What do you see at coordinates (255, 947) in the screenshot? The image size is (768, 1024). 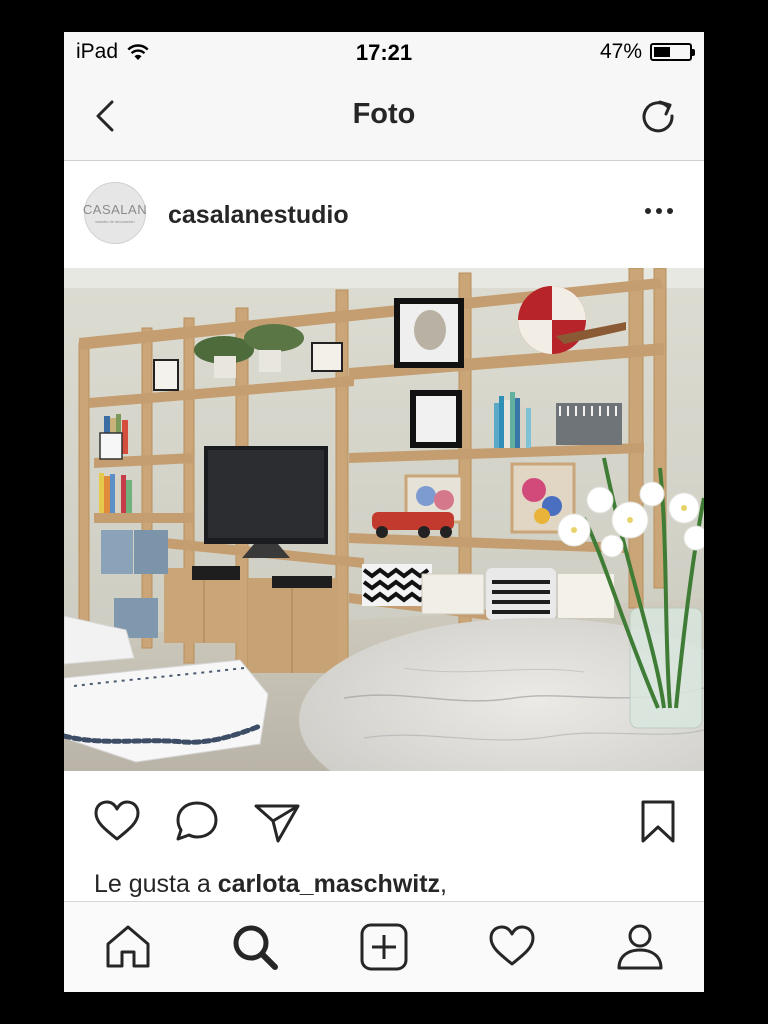 I see `search-icon` at bounding box center [255, 947].